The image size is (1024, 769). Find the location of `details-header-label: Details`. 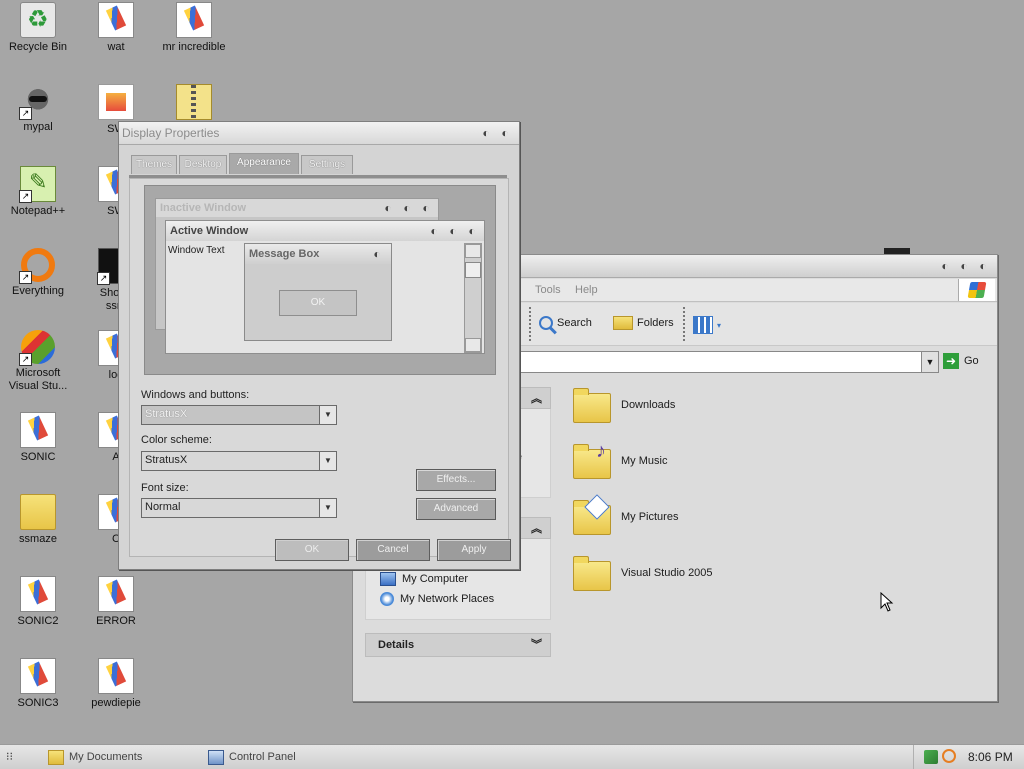

details-header-label: Details is located at coordinates (396, 645).